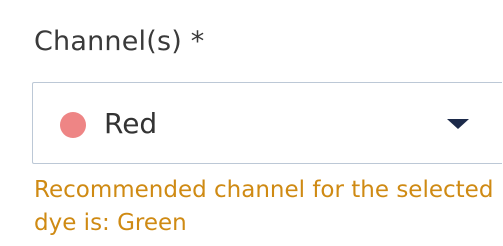 This screenshot has width=503, height=246. What do you see at coordinates (264, 190) in the screenshot?
I see `hint-line-1: Recommended channel for the selected` at bounding box center [264, 190].